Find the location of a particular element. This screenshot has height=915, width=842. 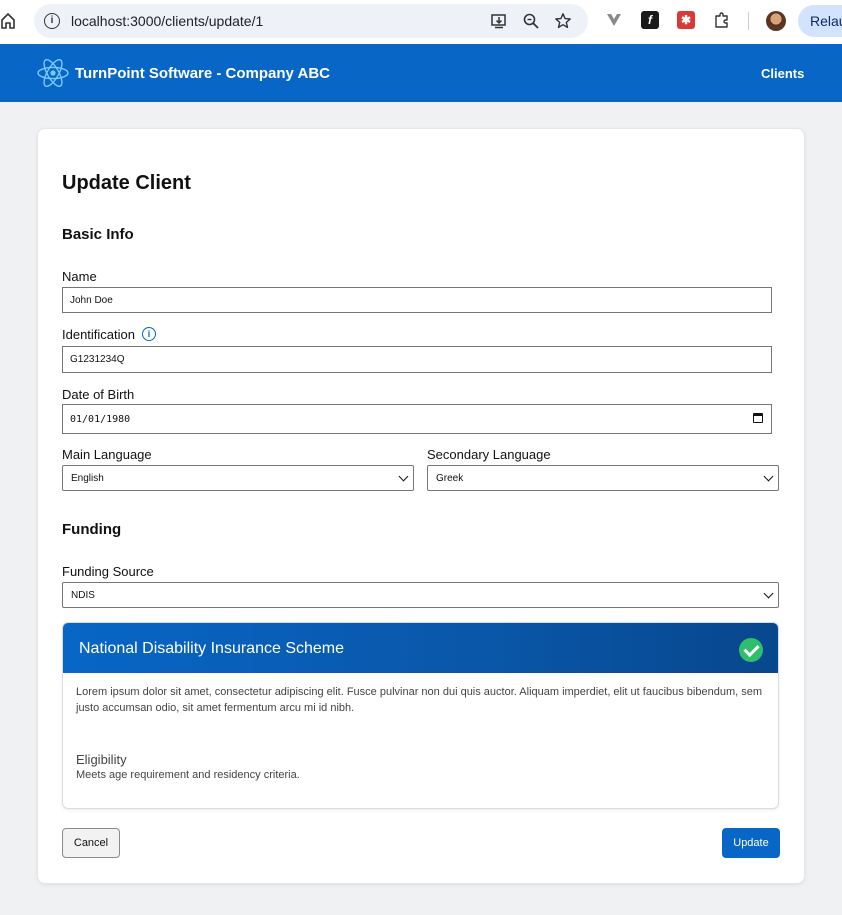

funding-source-label: Funding Source is located at coordinates (108, 571).